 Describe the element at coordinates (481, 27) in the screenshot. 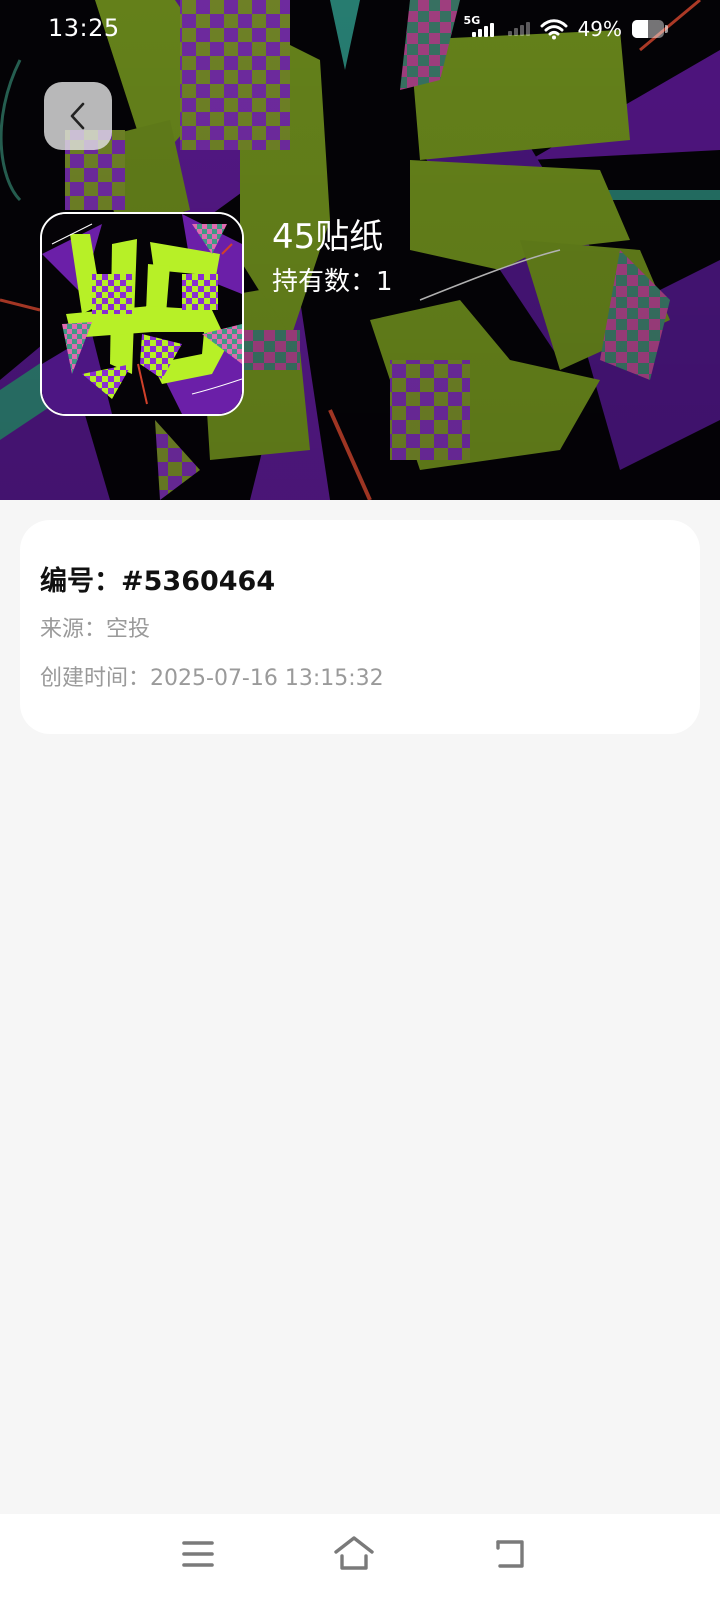

I see `signal-5g-icon: 5G` at that location.